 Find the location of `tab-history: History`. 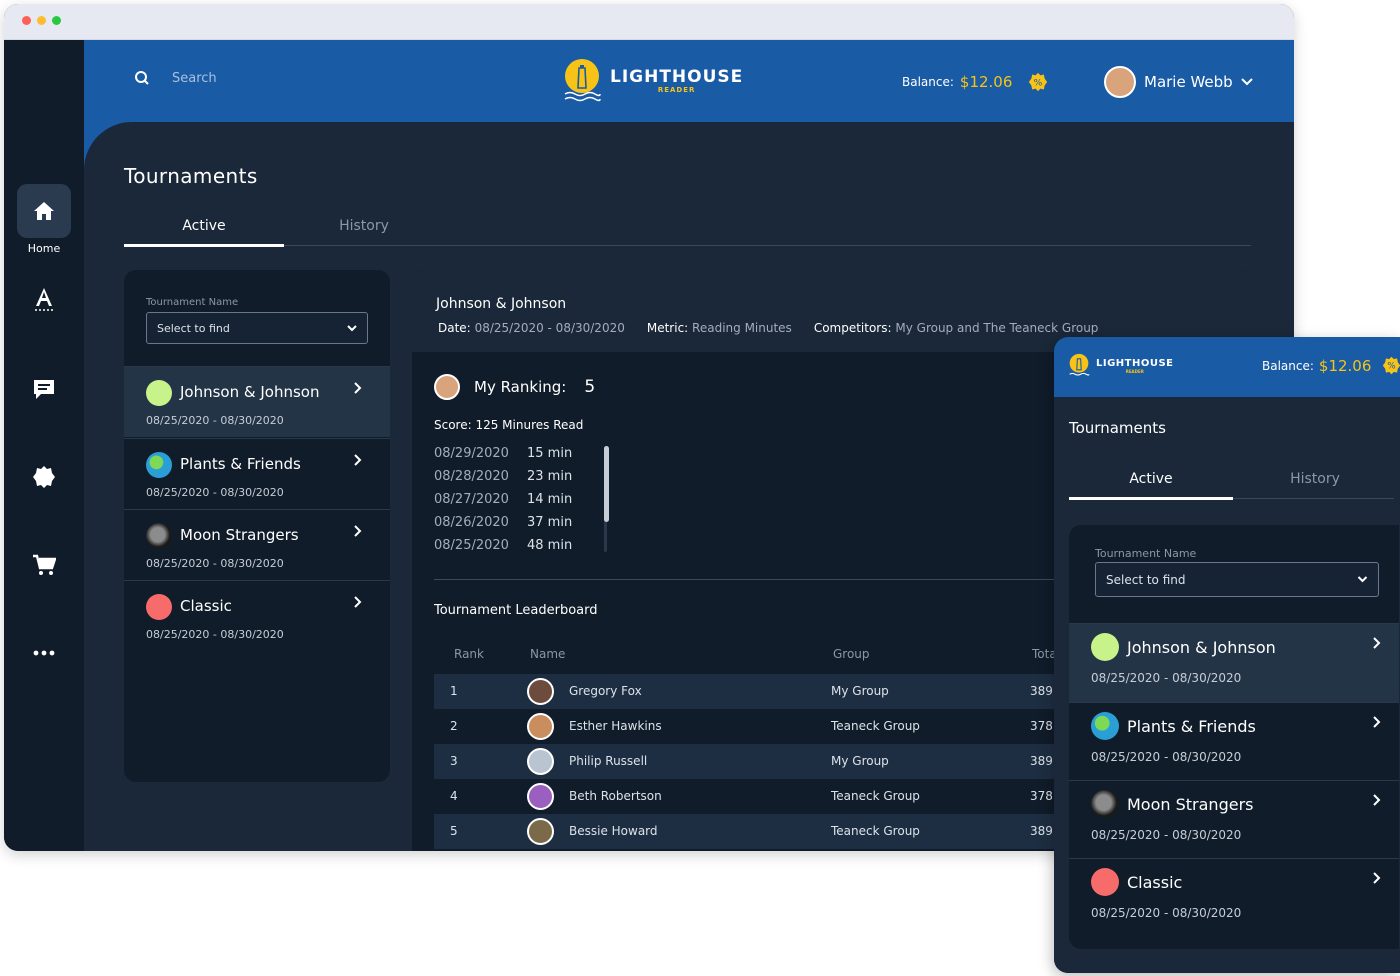

tab-history: History is located at coordinates (1315, 479).